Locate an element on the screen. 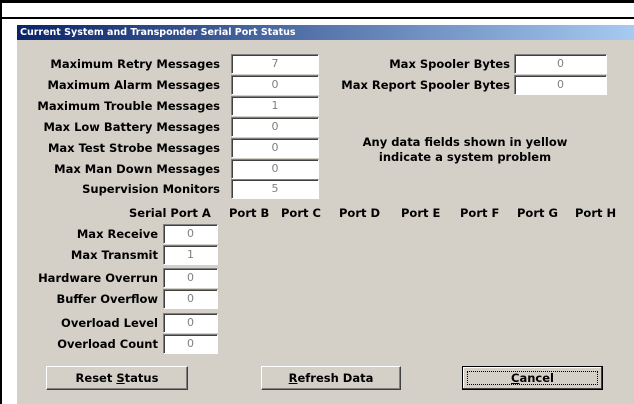 The height and width of the screenshot is (404, 634). field-max-receive: 0 is located at coordinates (190, 234).